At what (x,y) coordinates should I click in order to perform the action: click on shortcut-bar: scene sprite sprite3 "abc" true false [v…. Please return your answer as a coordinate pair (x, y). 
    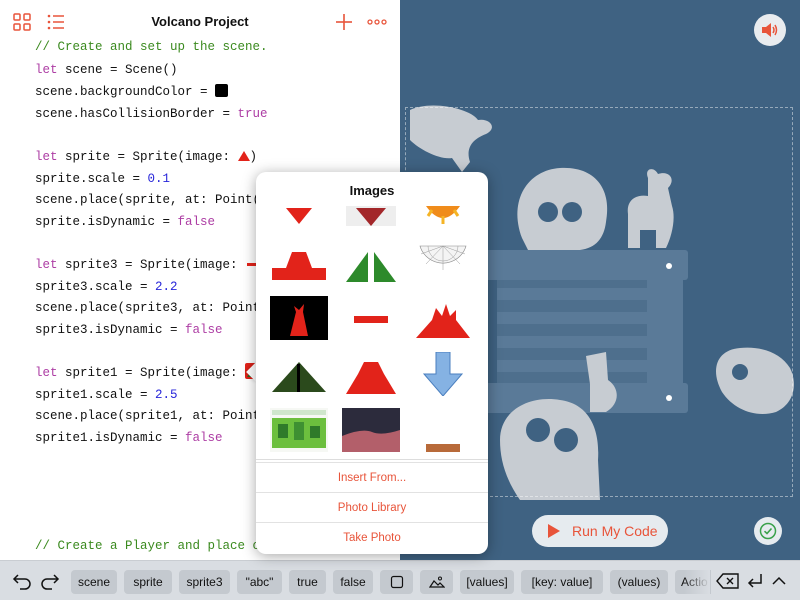
    Looking at the image, I should click on (400, 580).